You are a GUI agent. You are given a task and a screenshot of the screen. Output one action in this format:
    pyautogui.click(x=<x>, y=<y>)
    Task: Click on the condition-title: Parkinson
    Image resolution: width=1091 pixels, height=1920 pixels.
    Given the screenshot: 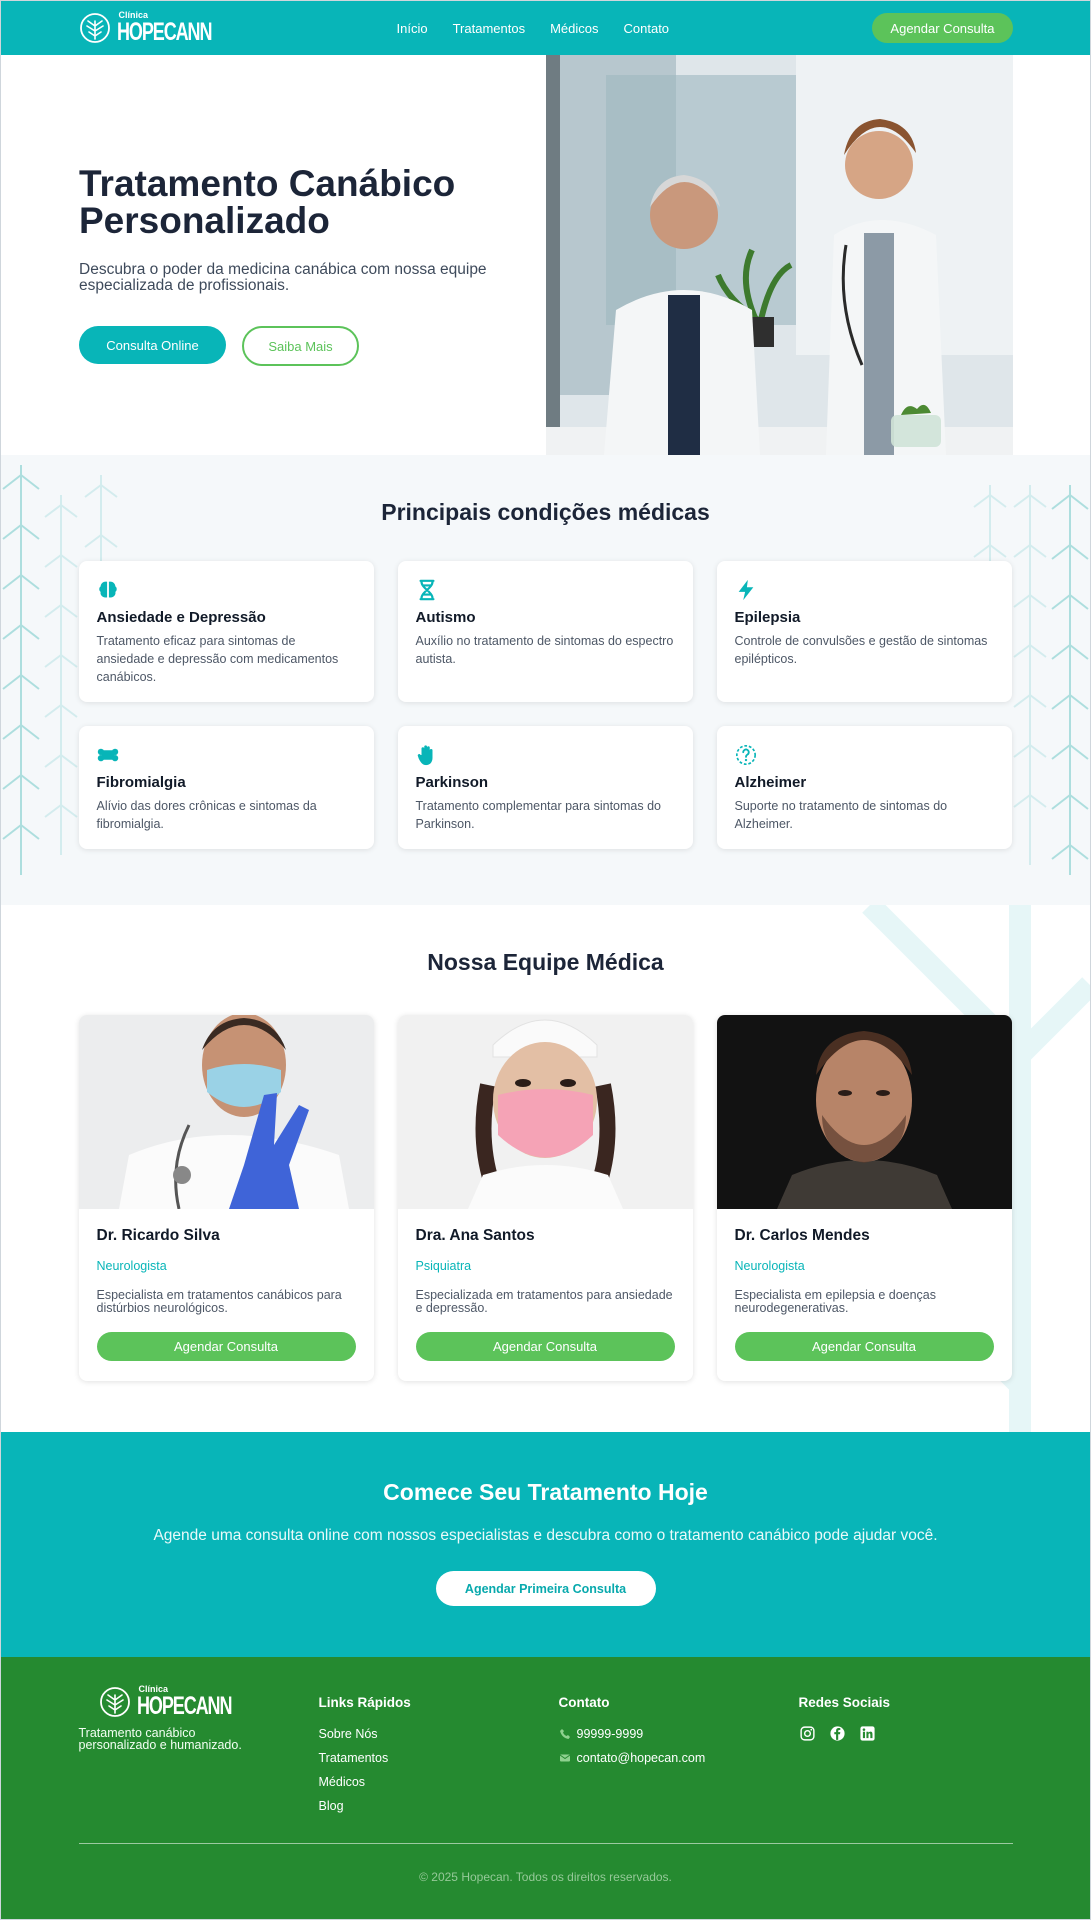 What is the action you would take?
    pyautogui.click(x=452, y=782)
    